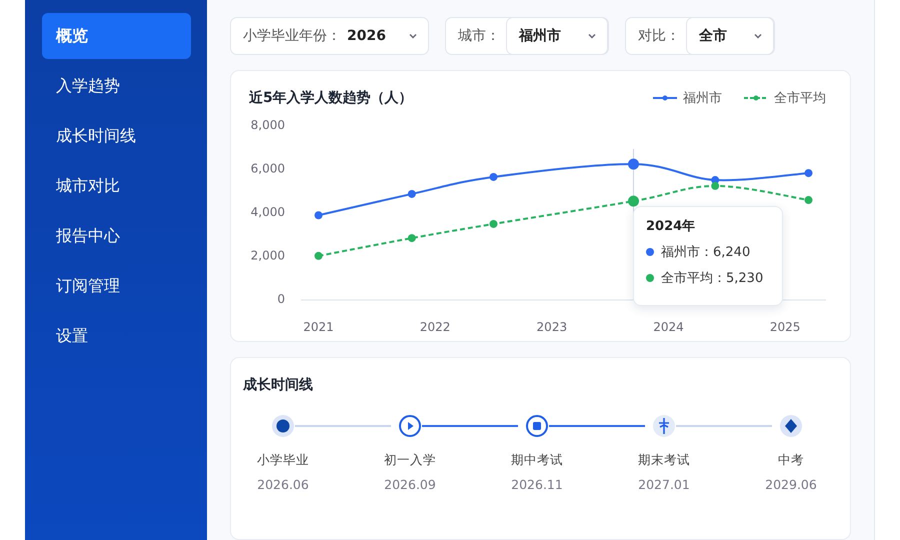 The height and width of the screenshot is (540, 900). Describe the element at coordinates (791, 460) in the screenshot. I see `milestone-label: 中考` at that location.